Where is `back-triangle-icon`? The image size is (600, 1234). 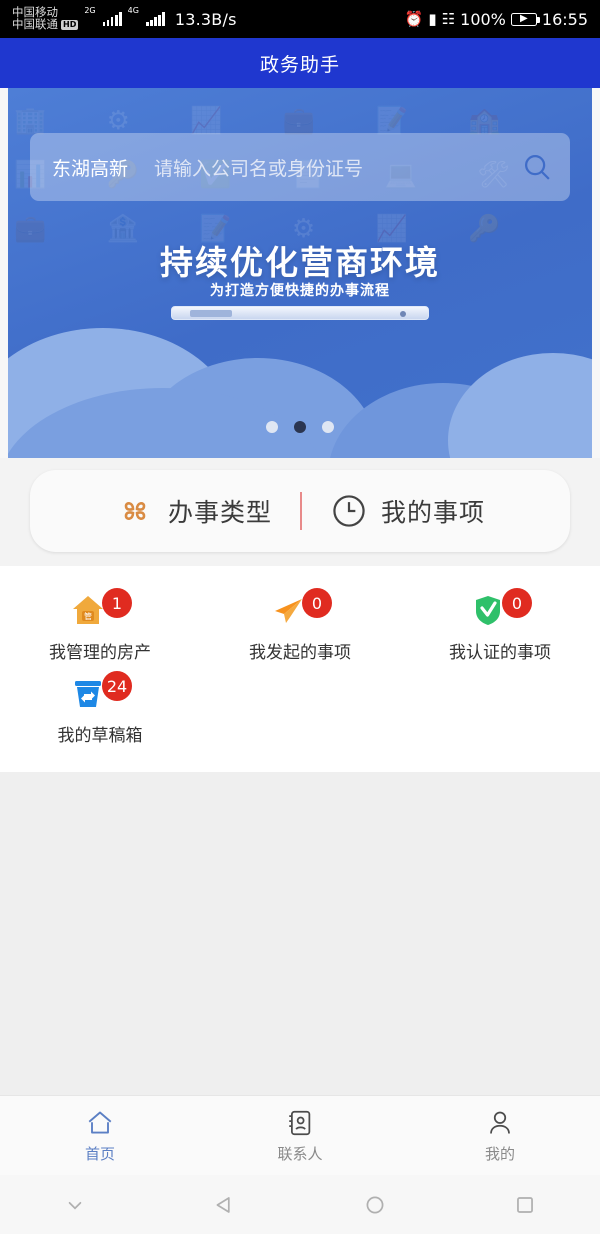 back-triangle-icon is located at coordinates (223, 1204).